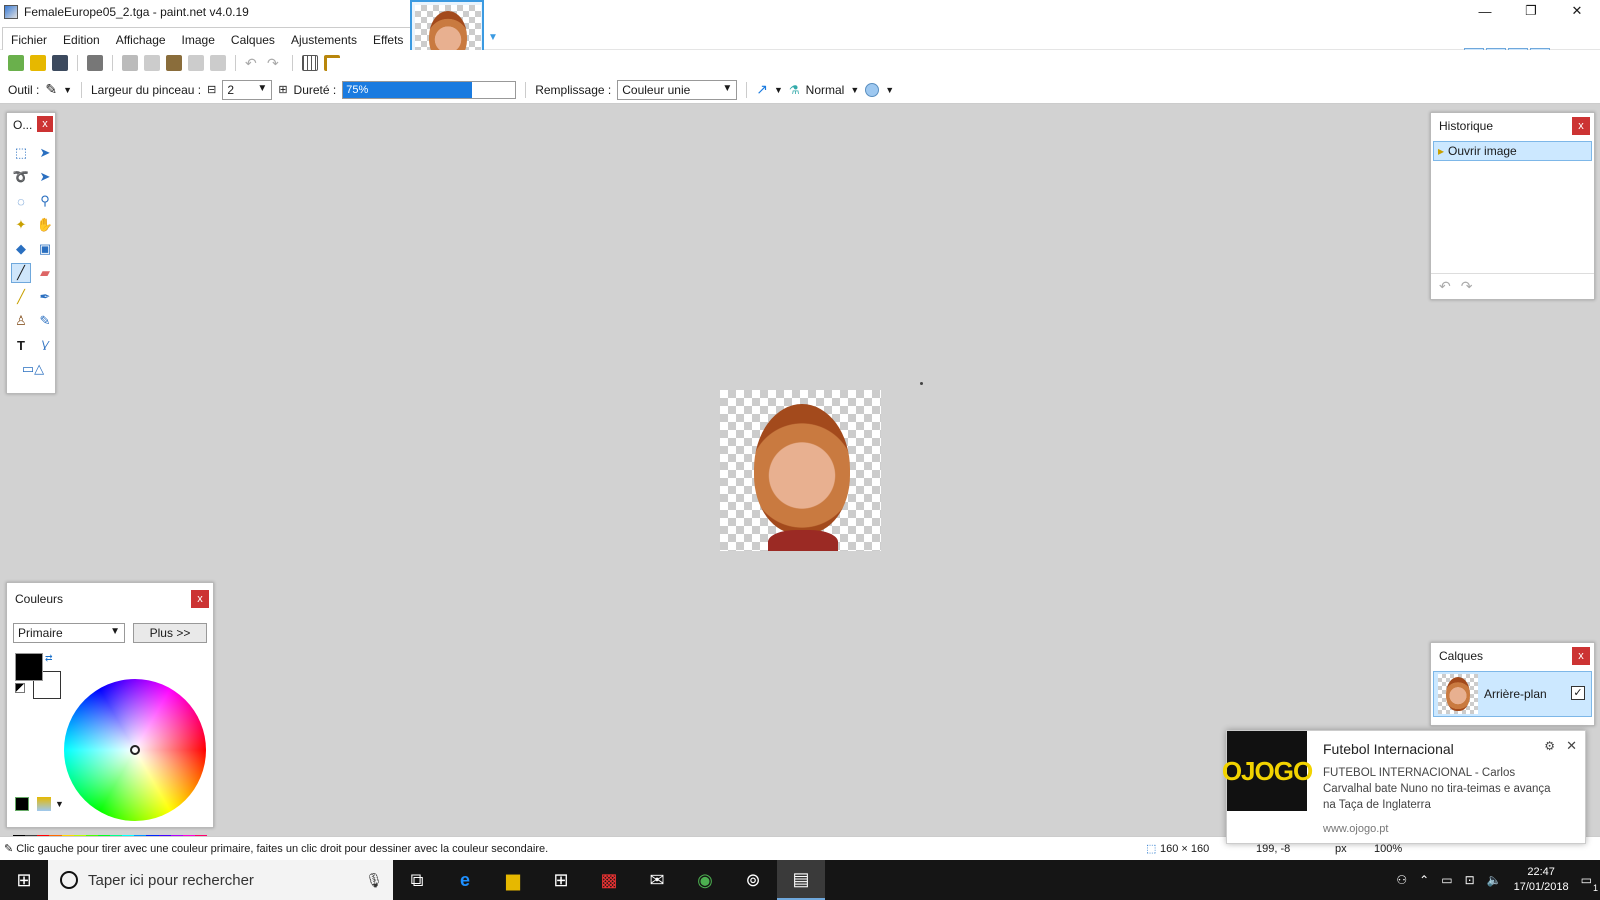 This screenshot has width=1600, height=900. What do you see at coordinates (1589, 883) in the screenshot?
I see `action-center-icon: ▭ 1` at bounding box center [1589, 883].